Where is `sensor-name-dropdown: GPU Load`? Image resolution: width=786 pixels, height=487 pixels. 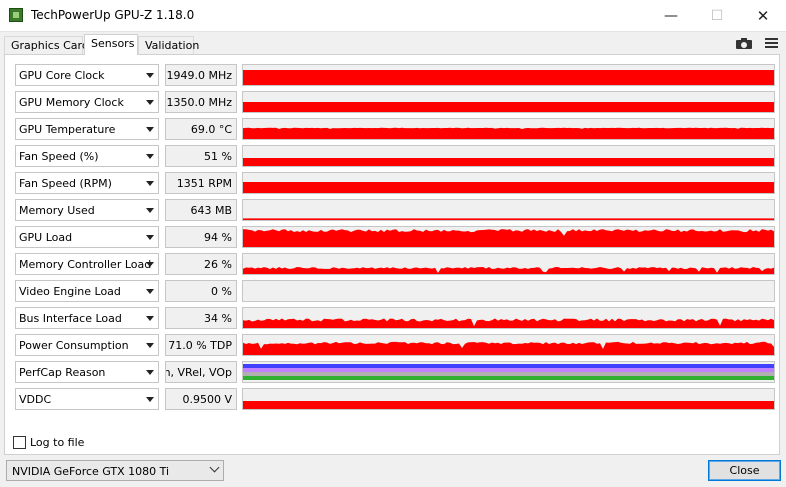
sensor-name-dropdown: GPU Load is located at coordinates (87, 237).